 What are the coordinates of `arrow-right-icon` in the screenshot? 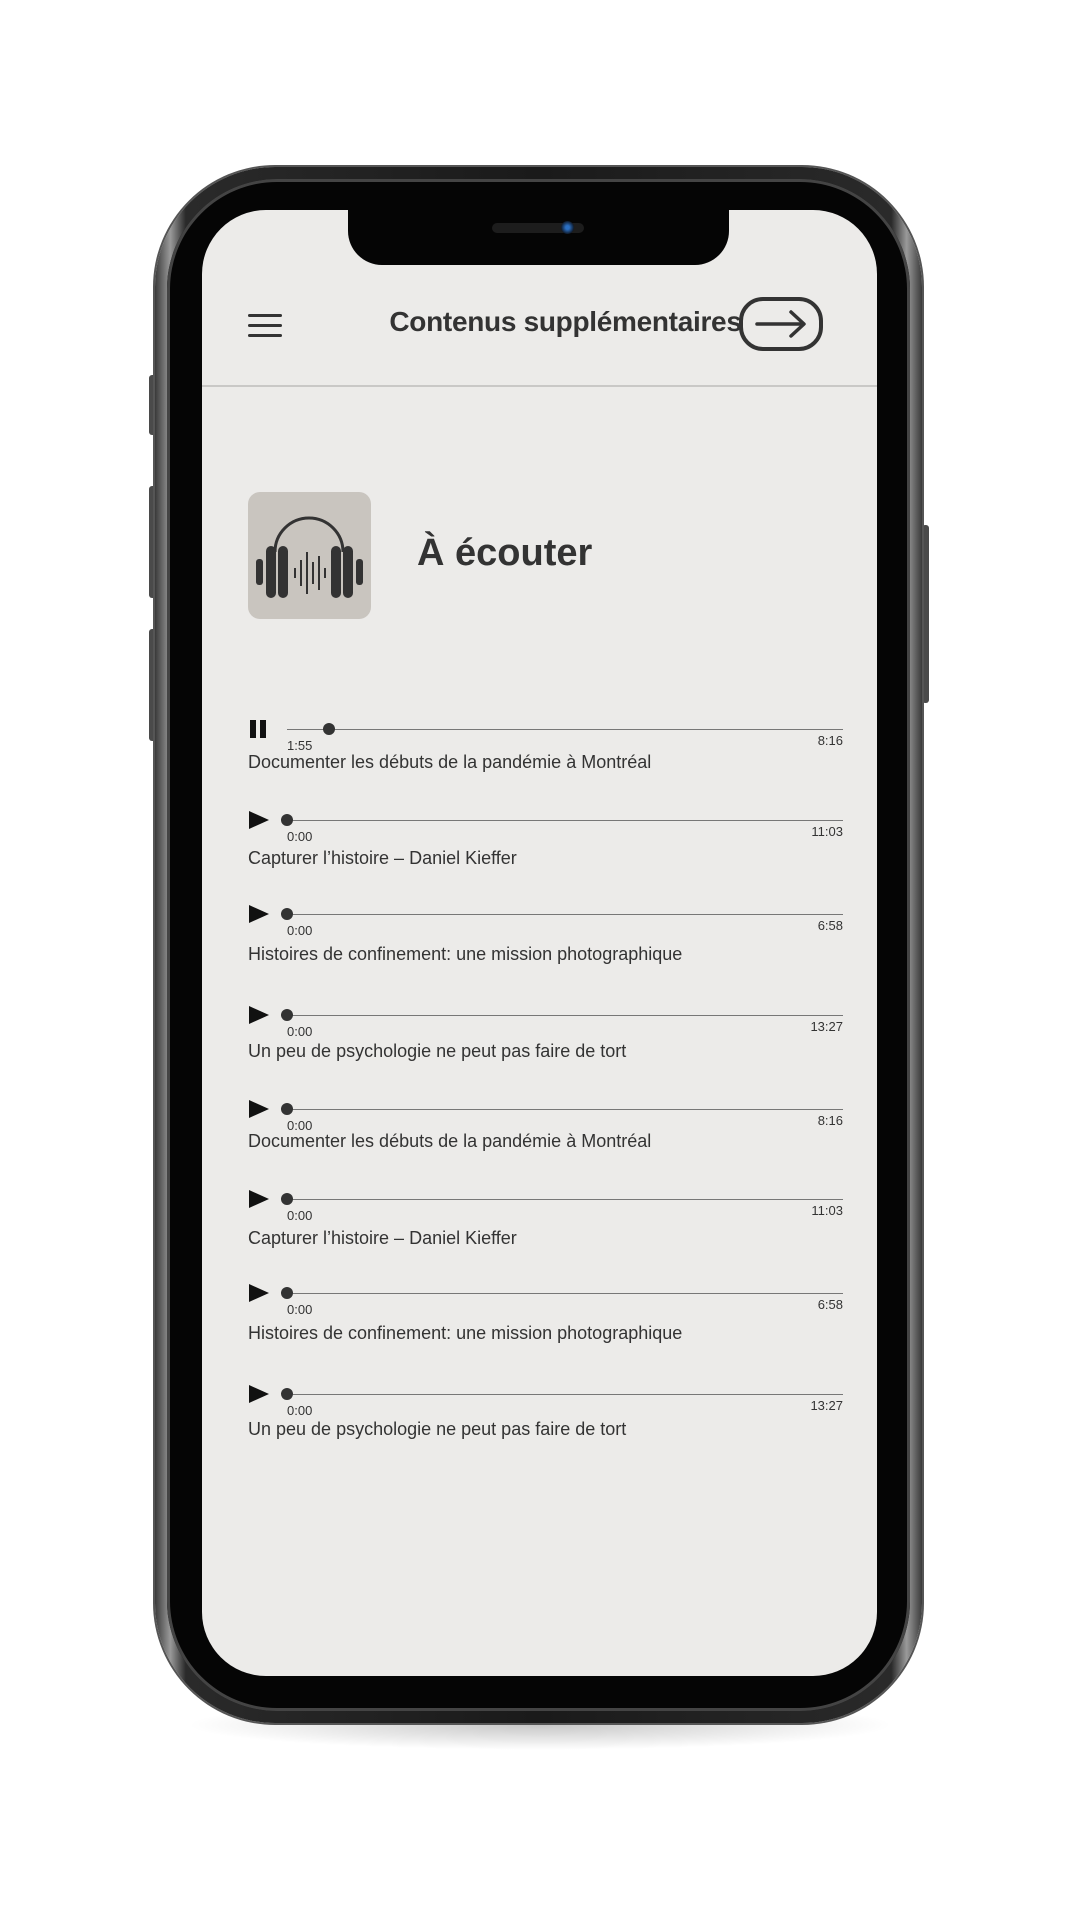 It's located at (780, 324).